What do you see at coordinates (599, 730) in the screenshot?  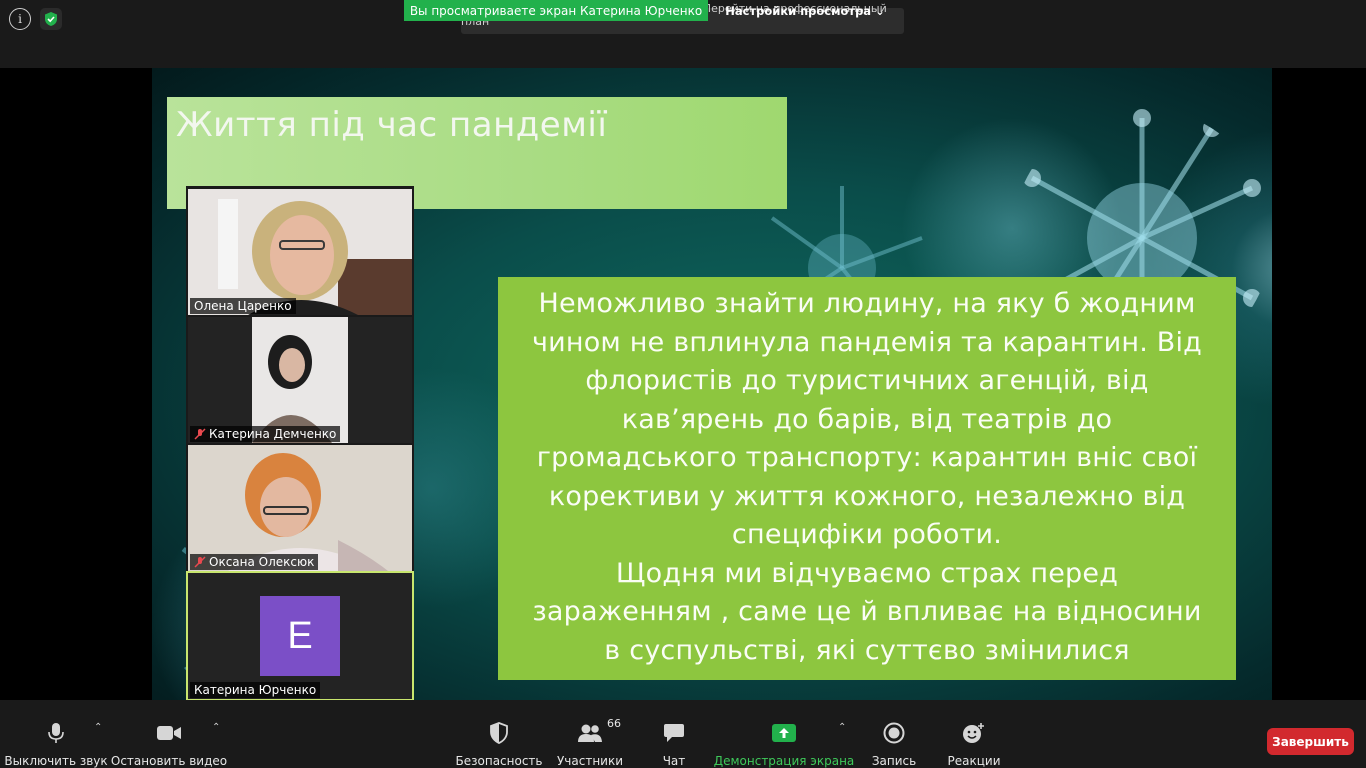 I see `participants-icon: 66` at bounding box center [599, 730].